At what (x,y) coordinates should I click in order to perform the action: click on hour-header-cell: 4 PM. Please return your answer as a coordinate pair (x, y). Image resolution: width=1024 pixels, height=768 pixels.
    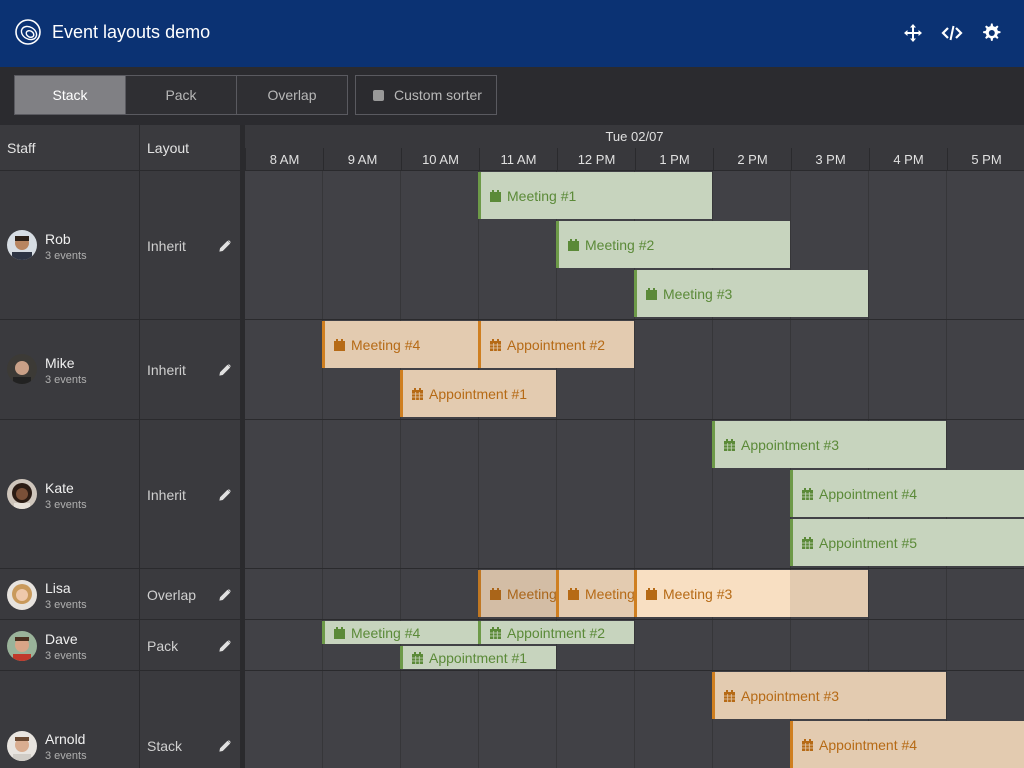
    Looking at the image, I should click on (908, 159).